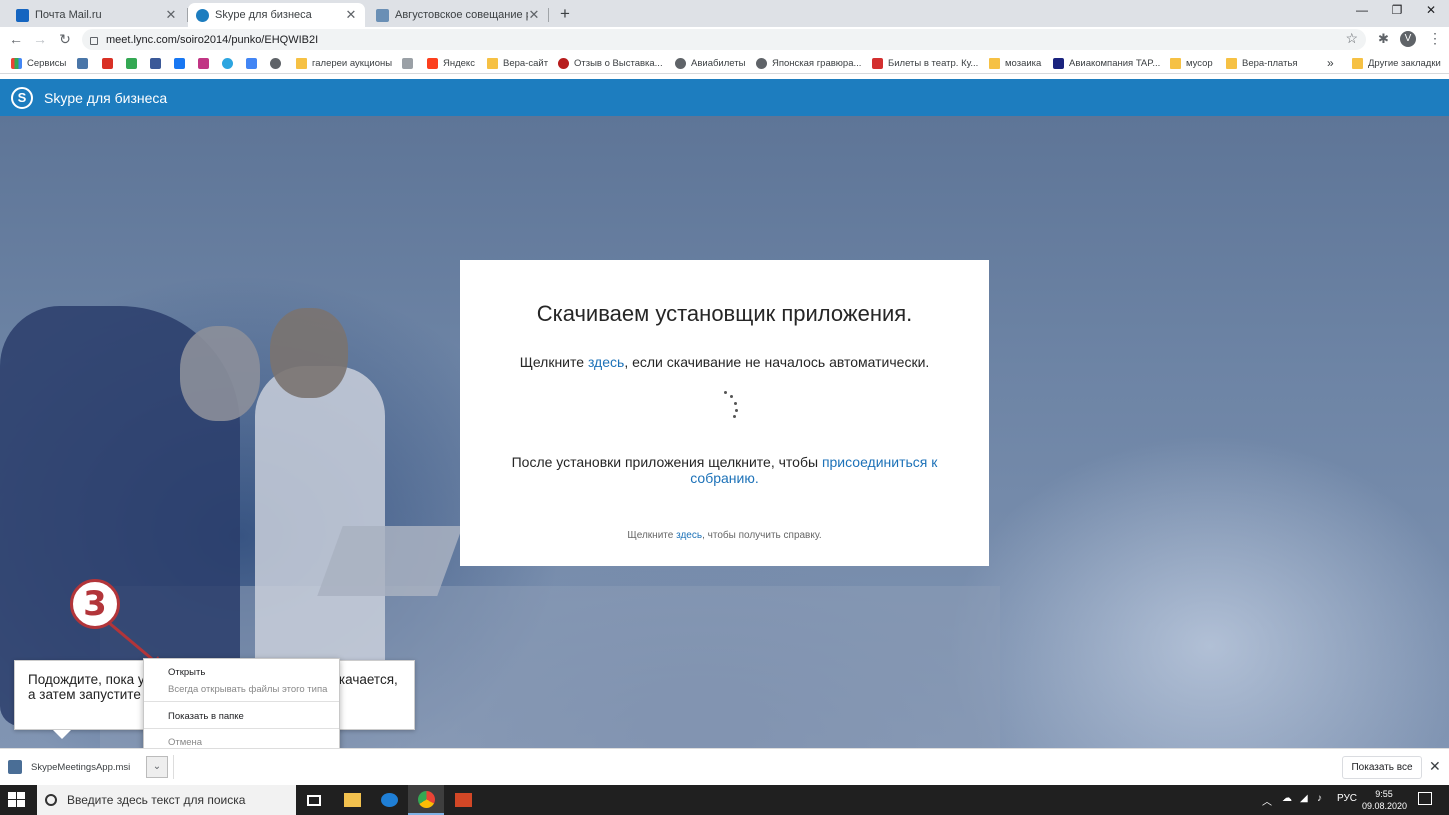  I want to click on airline-icon, so click(1058, 63).